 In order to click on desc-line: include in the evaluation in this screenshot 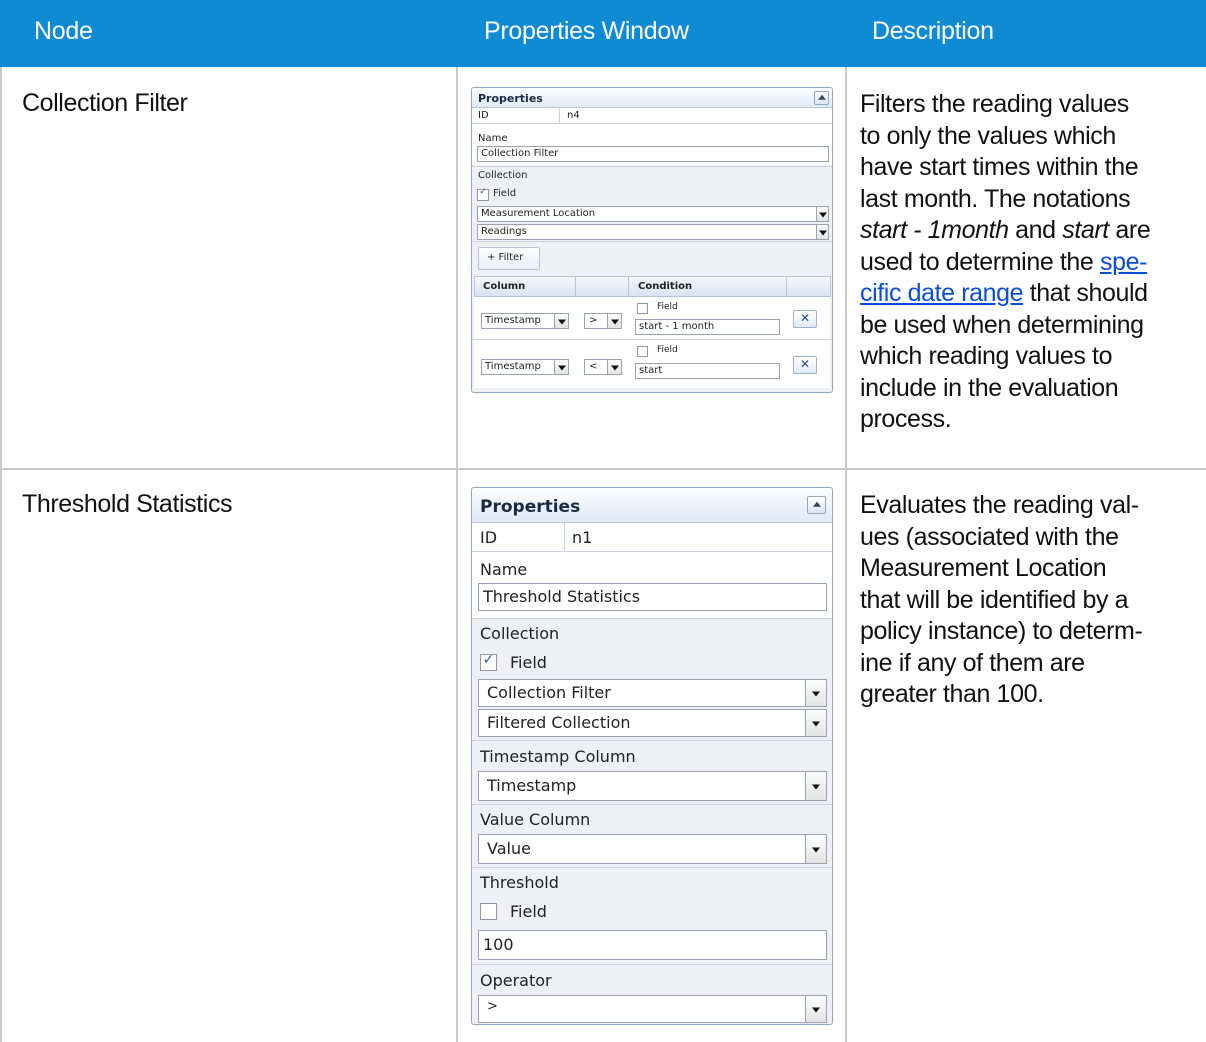, I will do `click(989, 387)`.